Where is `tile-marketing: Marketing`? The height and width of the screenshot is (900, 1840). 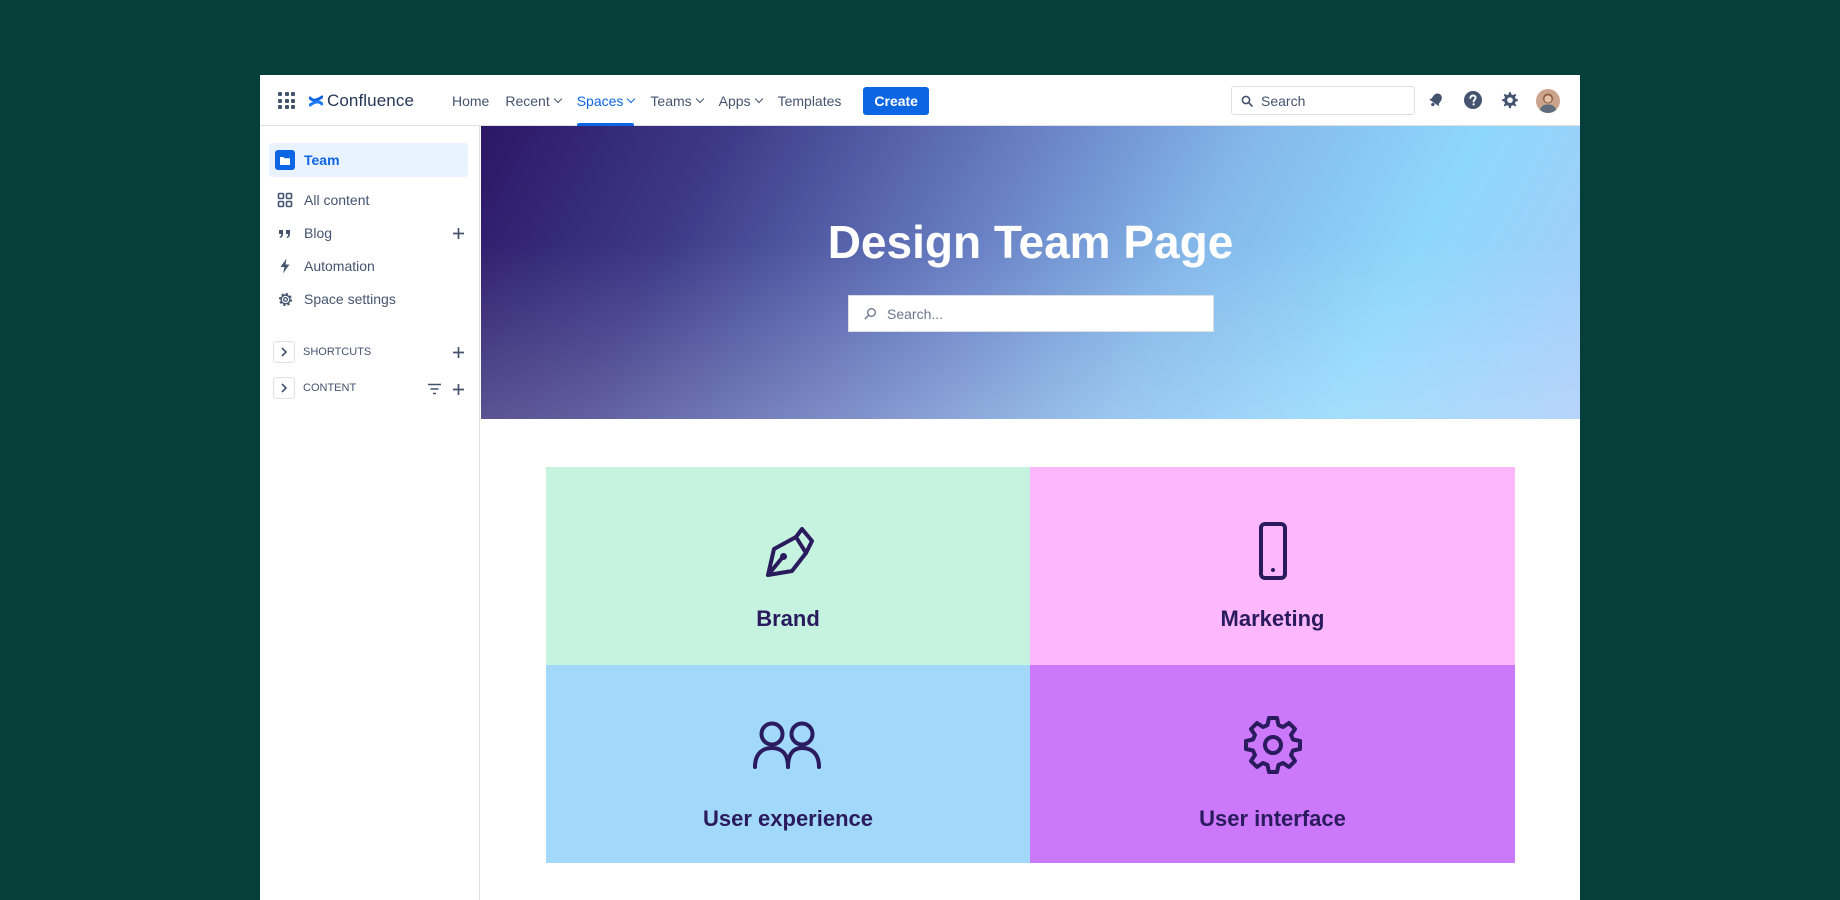 tile-marketing: Marketing is located at coordinates (1272, 566).